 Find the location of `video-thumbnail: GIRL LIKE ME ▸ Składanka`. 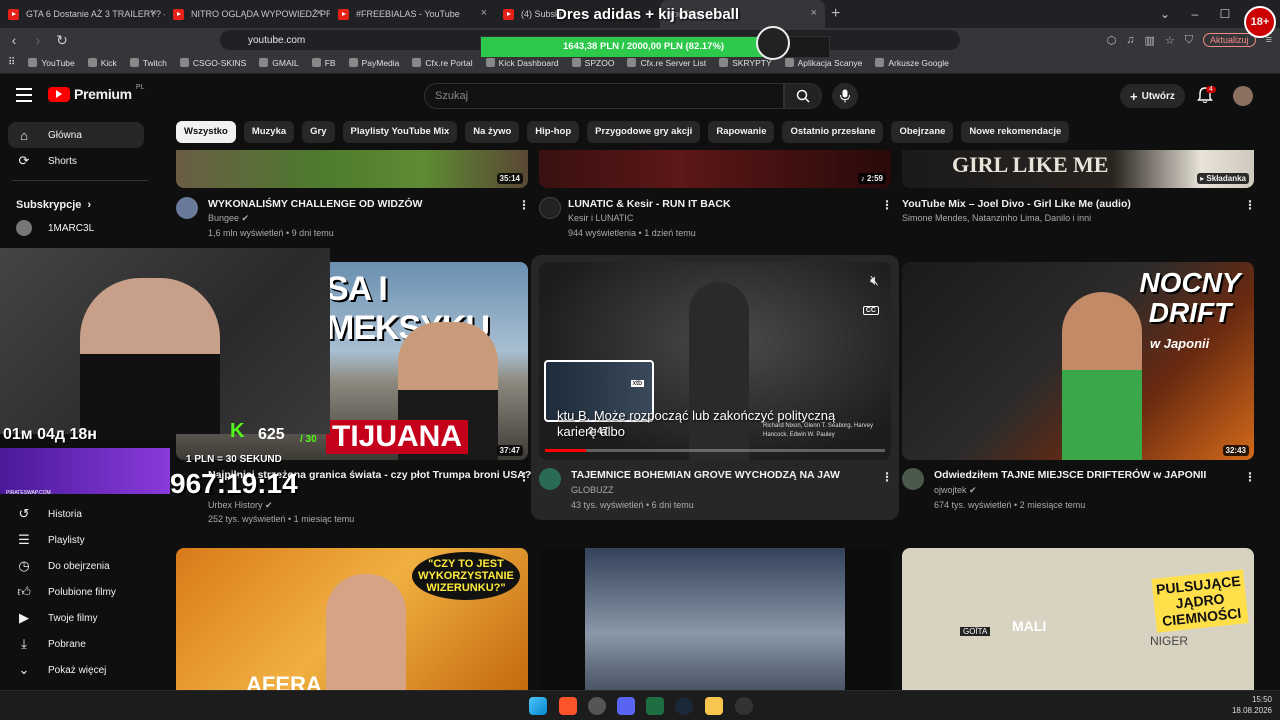

video-thumbnail: GIRL LIKE ME ▸ Składanka is located at coordinates (1078, 169).